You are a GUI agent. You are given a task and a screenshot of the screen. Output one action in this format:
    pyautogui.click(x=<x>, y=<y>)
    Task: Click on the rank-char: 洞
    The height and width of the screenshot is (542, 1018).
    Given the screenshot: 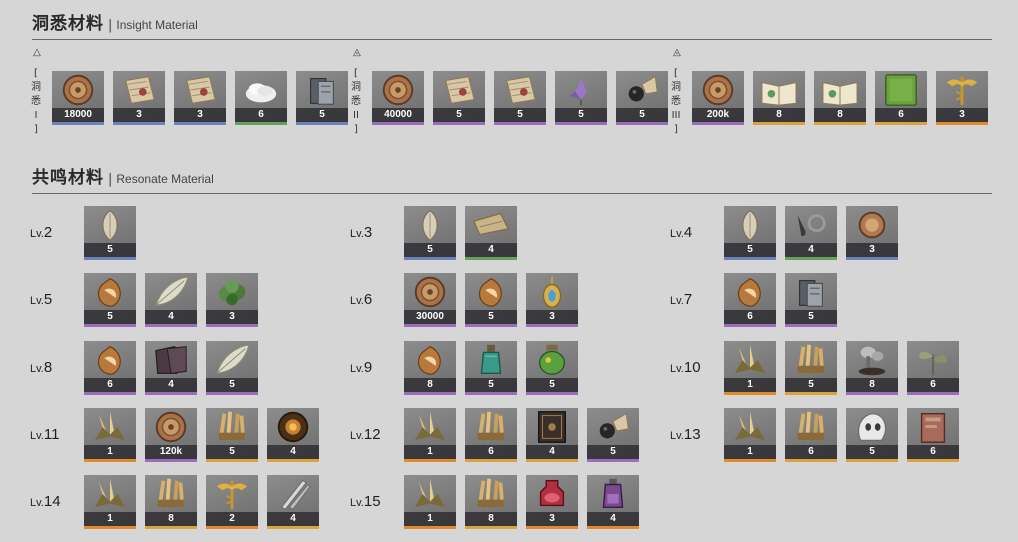 What is the action you would take?
    pyautogui.click(x=676, y=87)
    